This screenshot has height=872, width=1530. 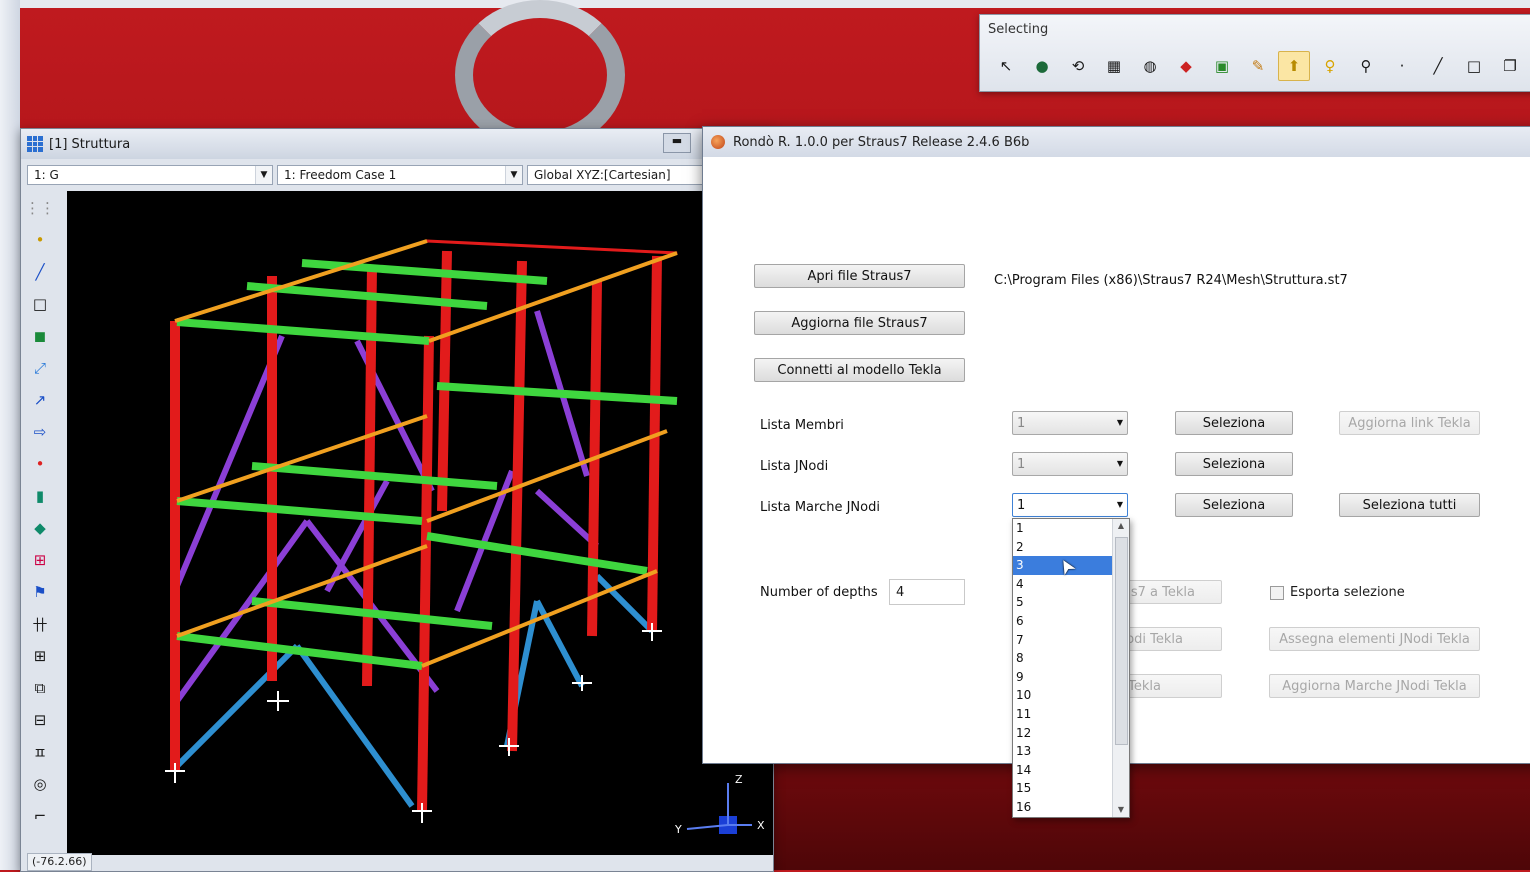 I want to click on axis-x-label: X, so click(x=761, y=825).